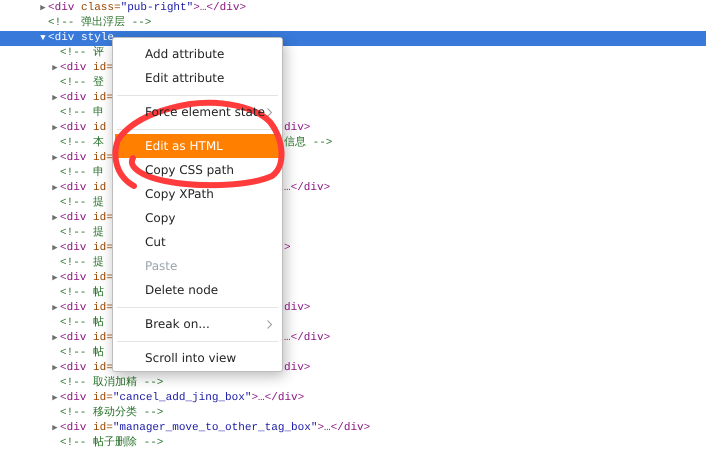 The height and width of the screenshot is (454, 706). What do you see at coordinates (197, 358) in the screenshot?
I see `menu-item: Scroll into view` at bounding box center [197, 358].